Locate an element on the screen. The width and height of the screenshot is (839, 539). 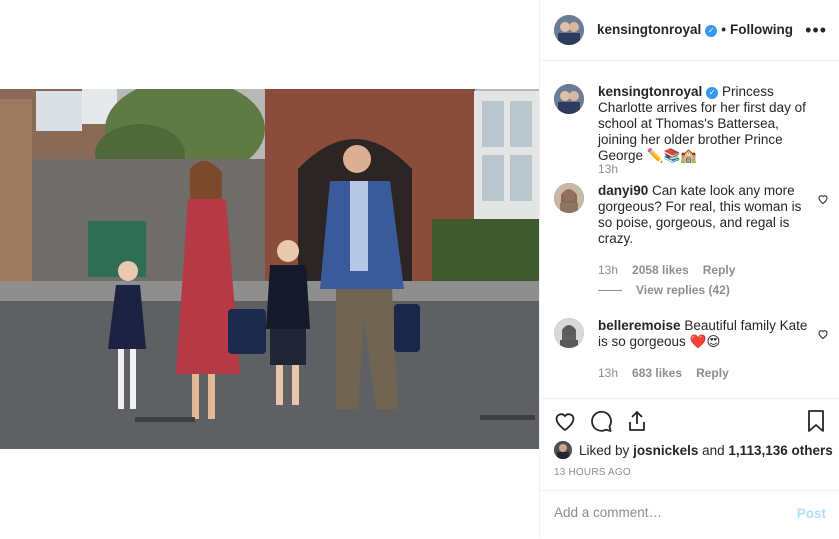
comment-username: belleremoise is located at coordinates (639, 325).